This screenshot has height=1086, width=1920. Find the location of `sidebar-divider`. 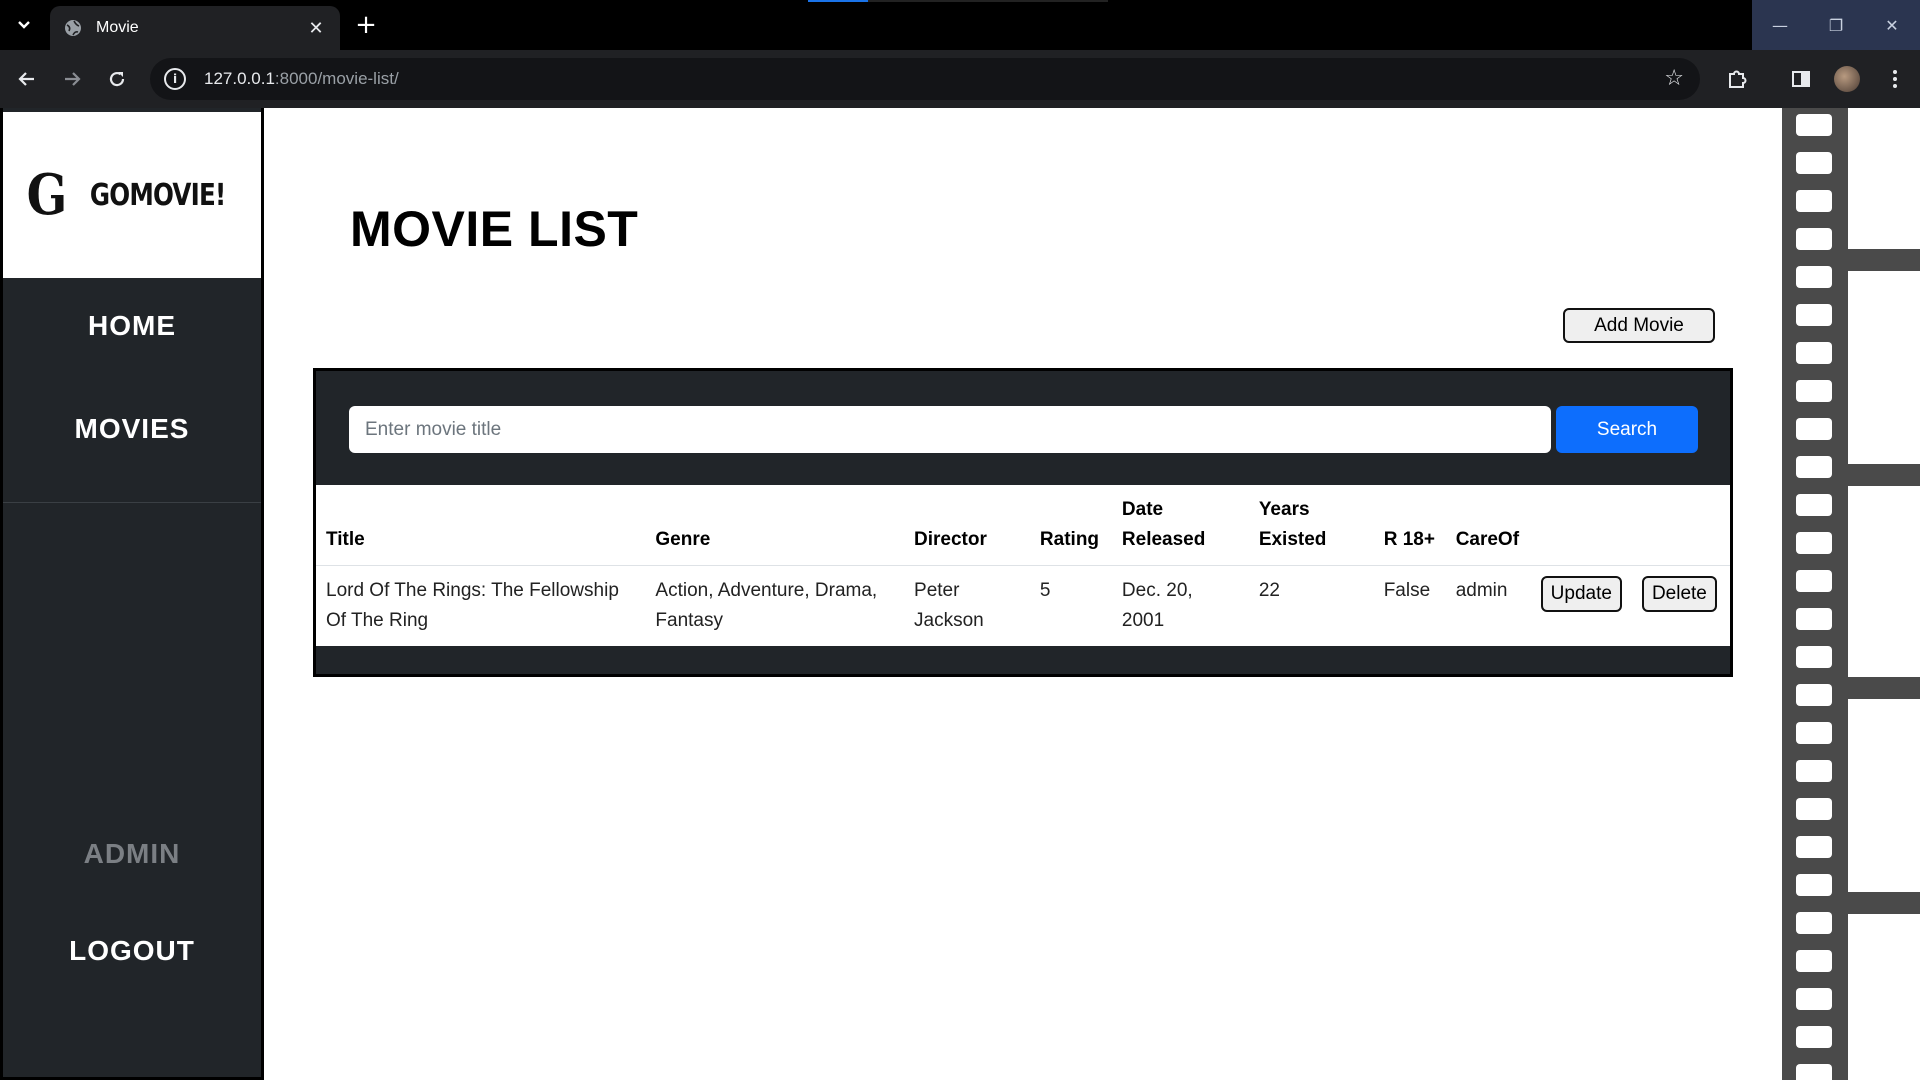

sidebar-divider is located at coordinates (132, 502).